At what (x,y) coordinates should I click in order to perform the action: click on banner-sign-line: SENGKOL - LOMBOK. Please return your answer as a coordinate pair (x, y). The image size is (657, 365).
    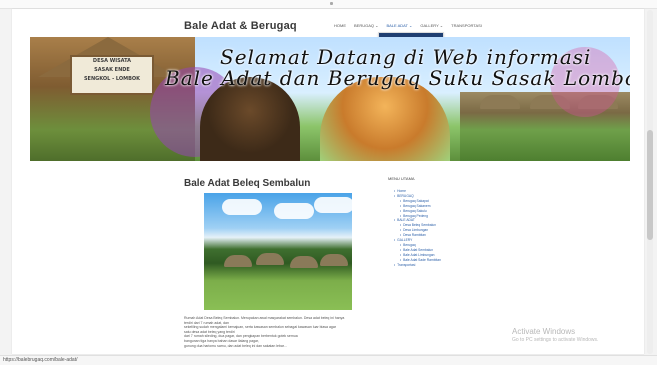
    Looking at the image, I should click on (112, 79).